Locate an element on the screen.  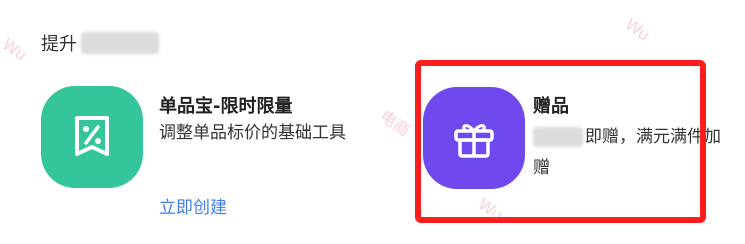
card-description: 即赠，满元满件加赠 is located at coordinates (633, 153).